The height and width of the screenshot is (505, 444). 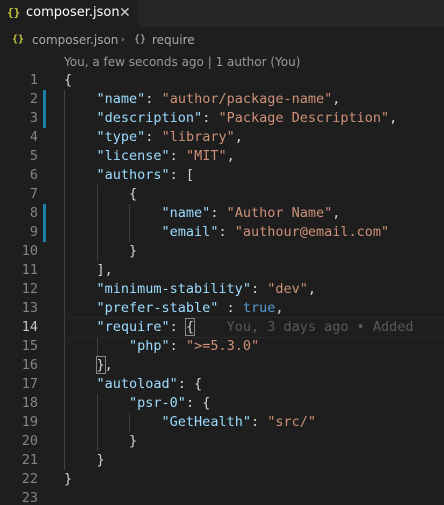 What do you see at coordinates (222, 422) in the screenshot?
I see `code-line: 19 "GetHealth": "src/"` at bounding box center [222, 422].